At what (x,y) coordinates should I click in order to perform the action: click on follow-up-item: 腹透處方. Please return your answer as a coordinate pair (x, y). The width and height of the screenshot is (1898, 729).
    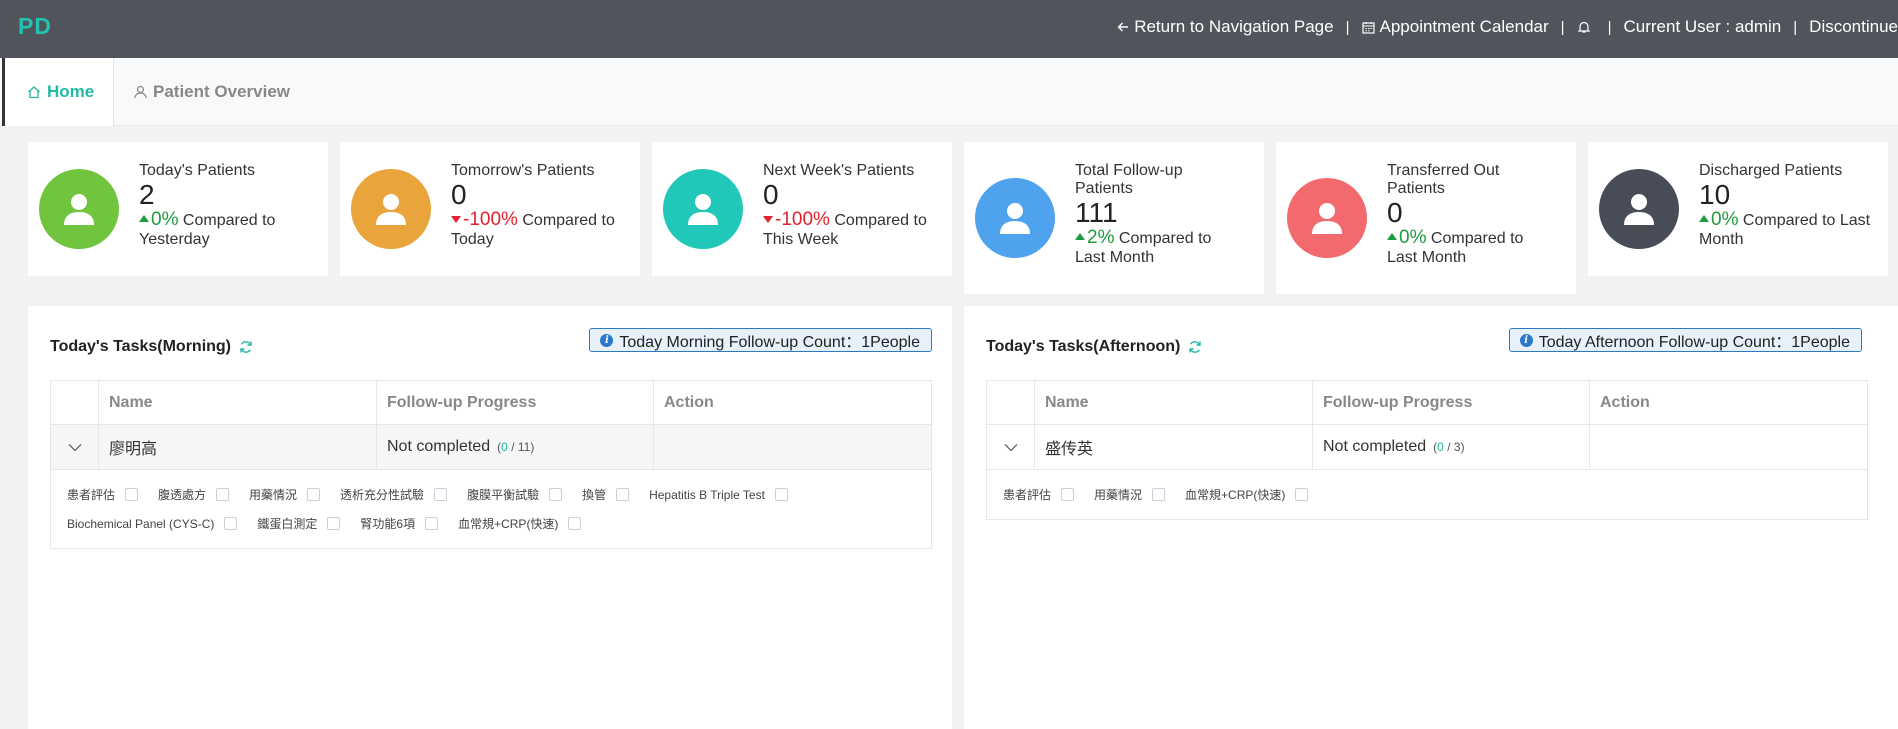
    Looking at the image, I should click on (194, 494).